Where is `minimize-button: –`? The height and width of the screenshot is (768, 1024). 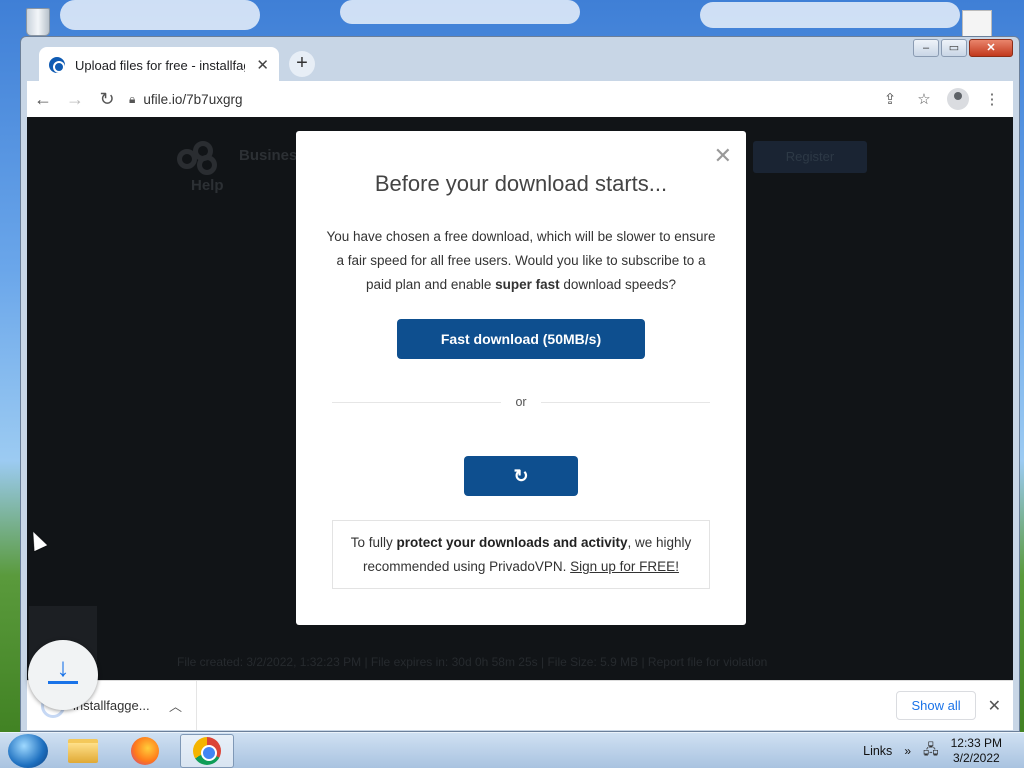 minimize-button: – is located at coordinates (926, 48).